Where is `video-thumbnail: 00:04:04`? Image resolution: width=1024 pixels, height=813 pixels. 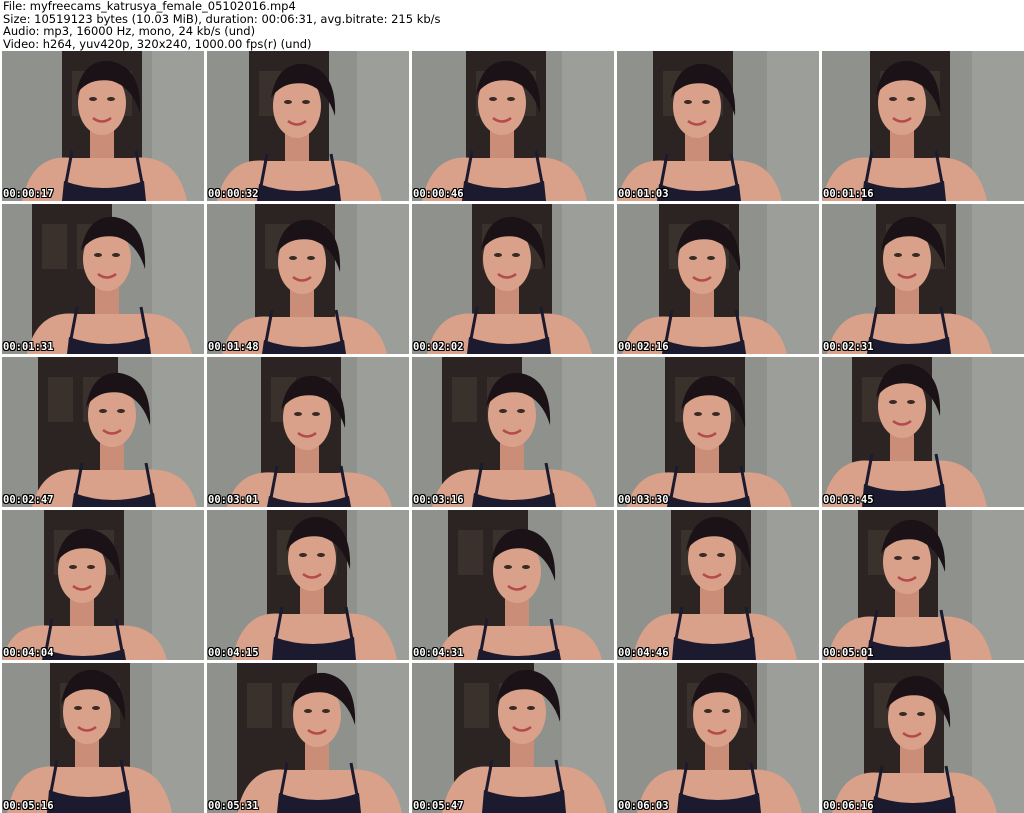 video-thumbnail: 00:04:04 is located at coordinates (103, 585).